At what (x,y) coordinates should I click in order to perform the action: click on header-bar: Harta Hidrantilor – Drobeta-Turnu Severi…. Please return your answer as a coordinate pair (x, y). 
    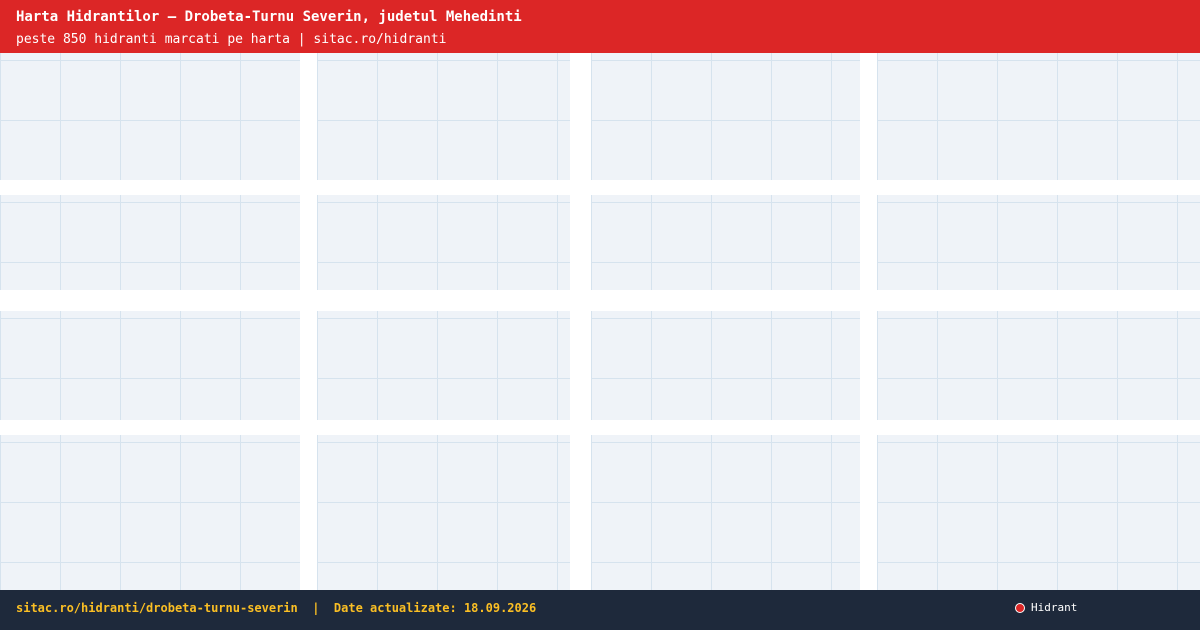
    Looking at the image, I should click on (600, 26).